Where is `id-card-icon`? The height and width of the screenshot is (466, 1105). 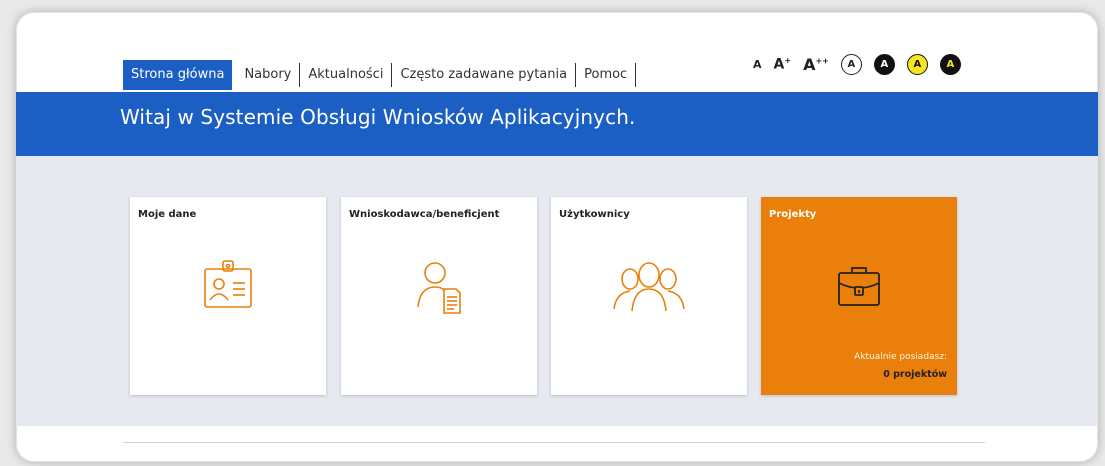 id-card-icon is located at coordinates (228, 286).